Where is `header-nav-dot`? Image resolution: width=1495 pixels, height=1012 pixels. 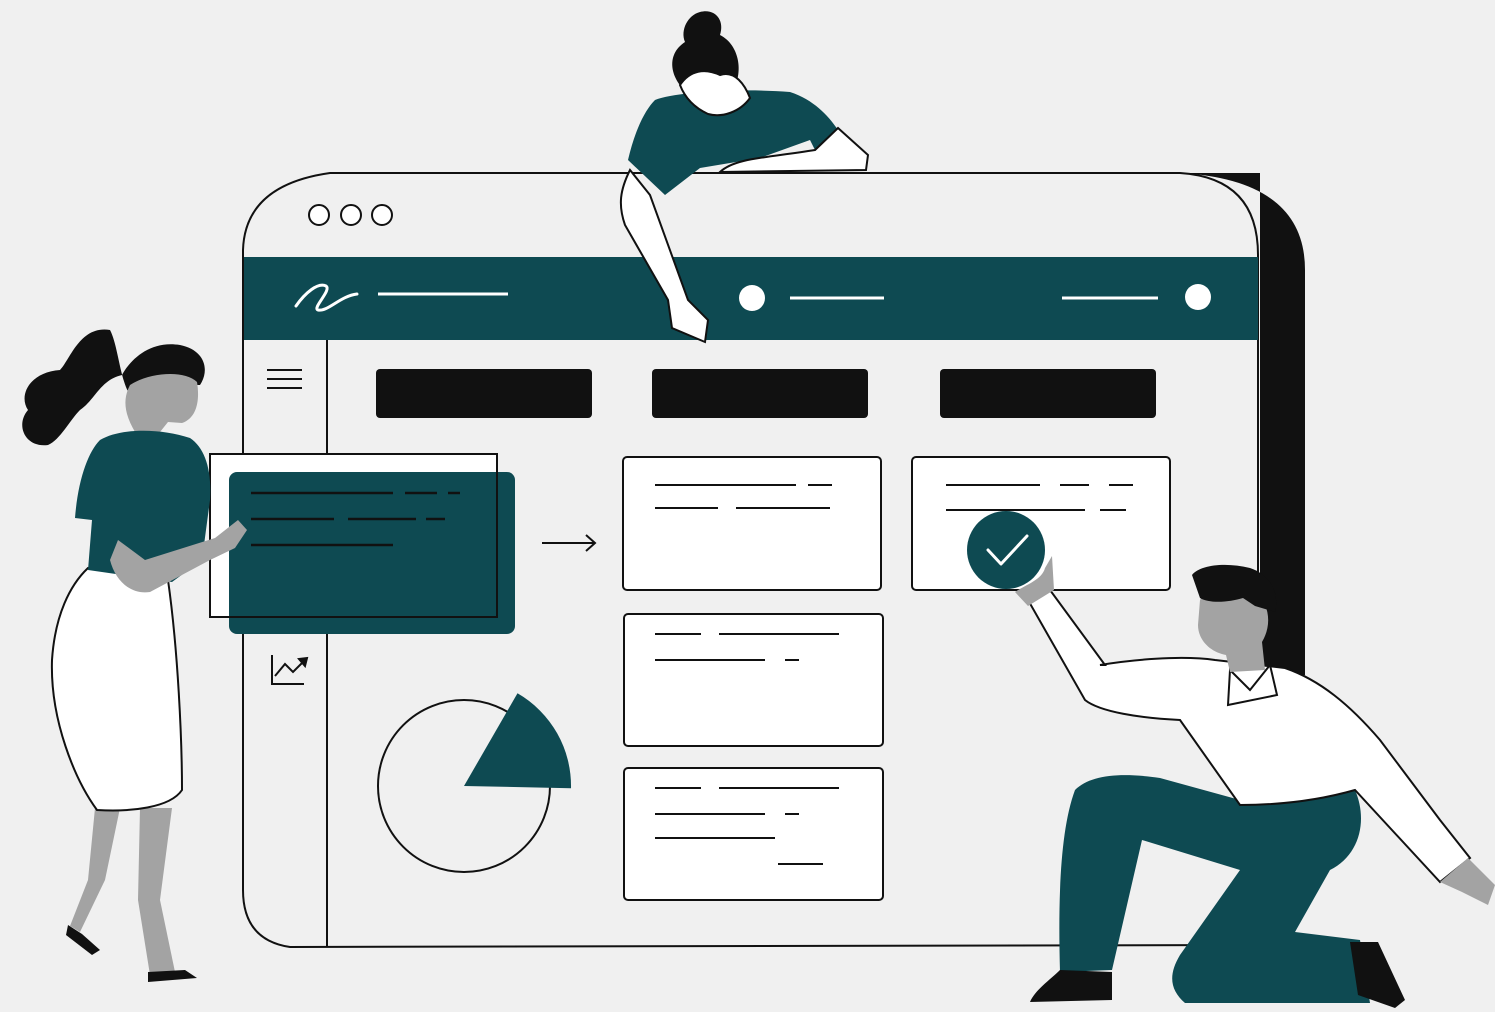
header-nav-dot is located at coordinates (752, 298).